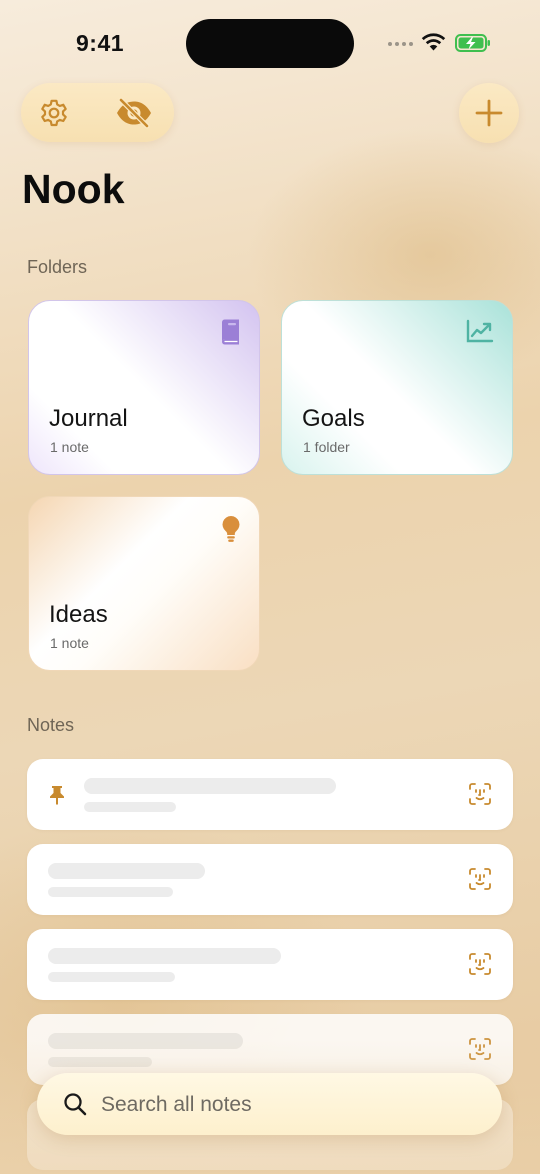 The image size is (540, 1174). Describe the element at coordinates (333, 418) in the screenshot. I see `folder-name: Goals` at that location.